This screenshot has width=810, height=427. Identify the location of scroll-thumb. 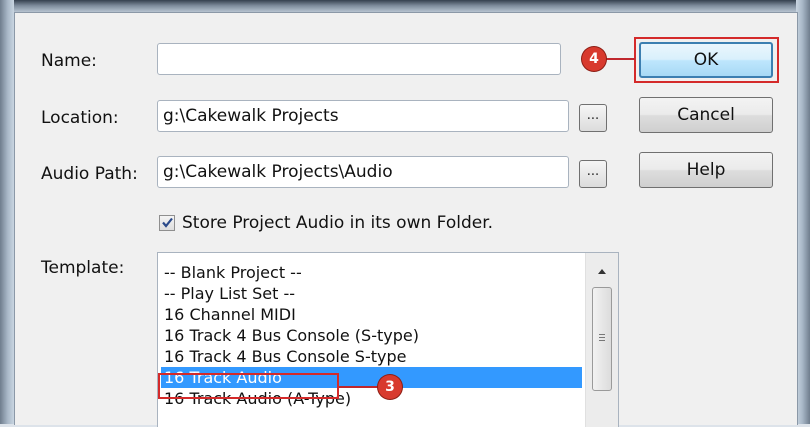
(602, 339).